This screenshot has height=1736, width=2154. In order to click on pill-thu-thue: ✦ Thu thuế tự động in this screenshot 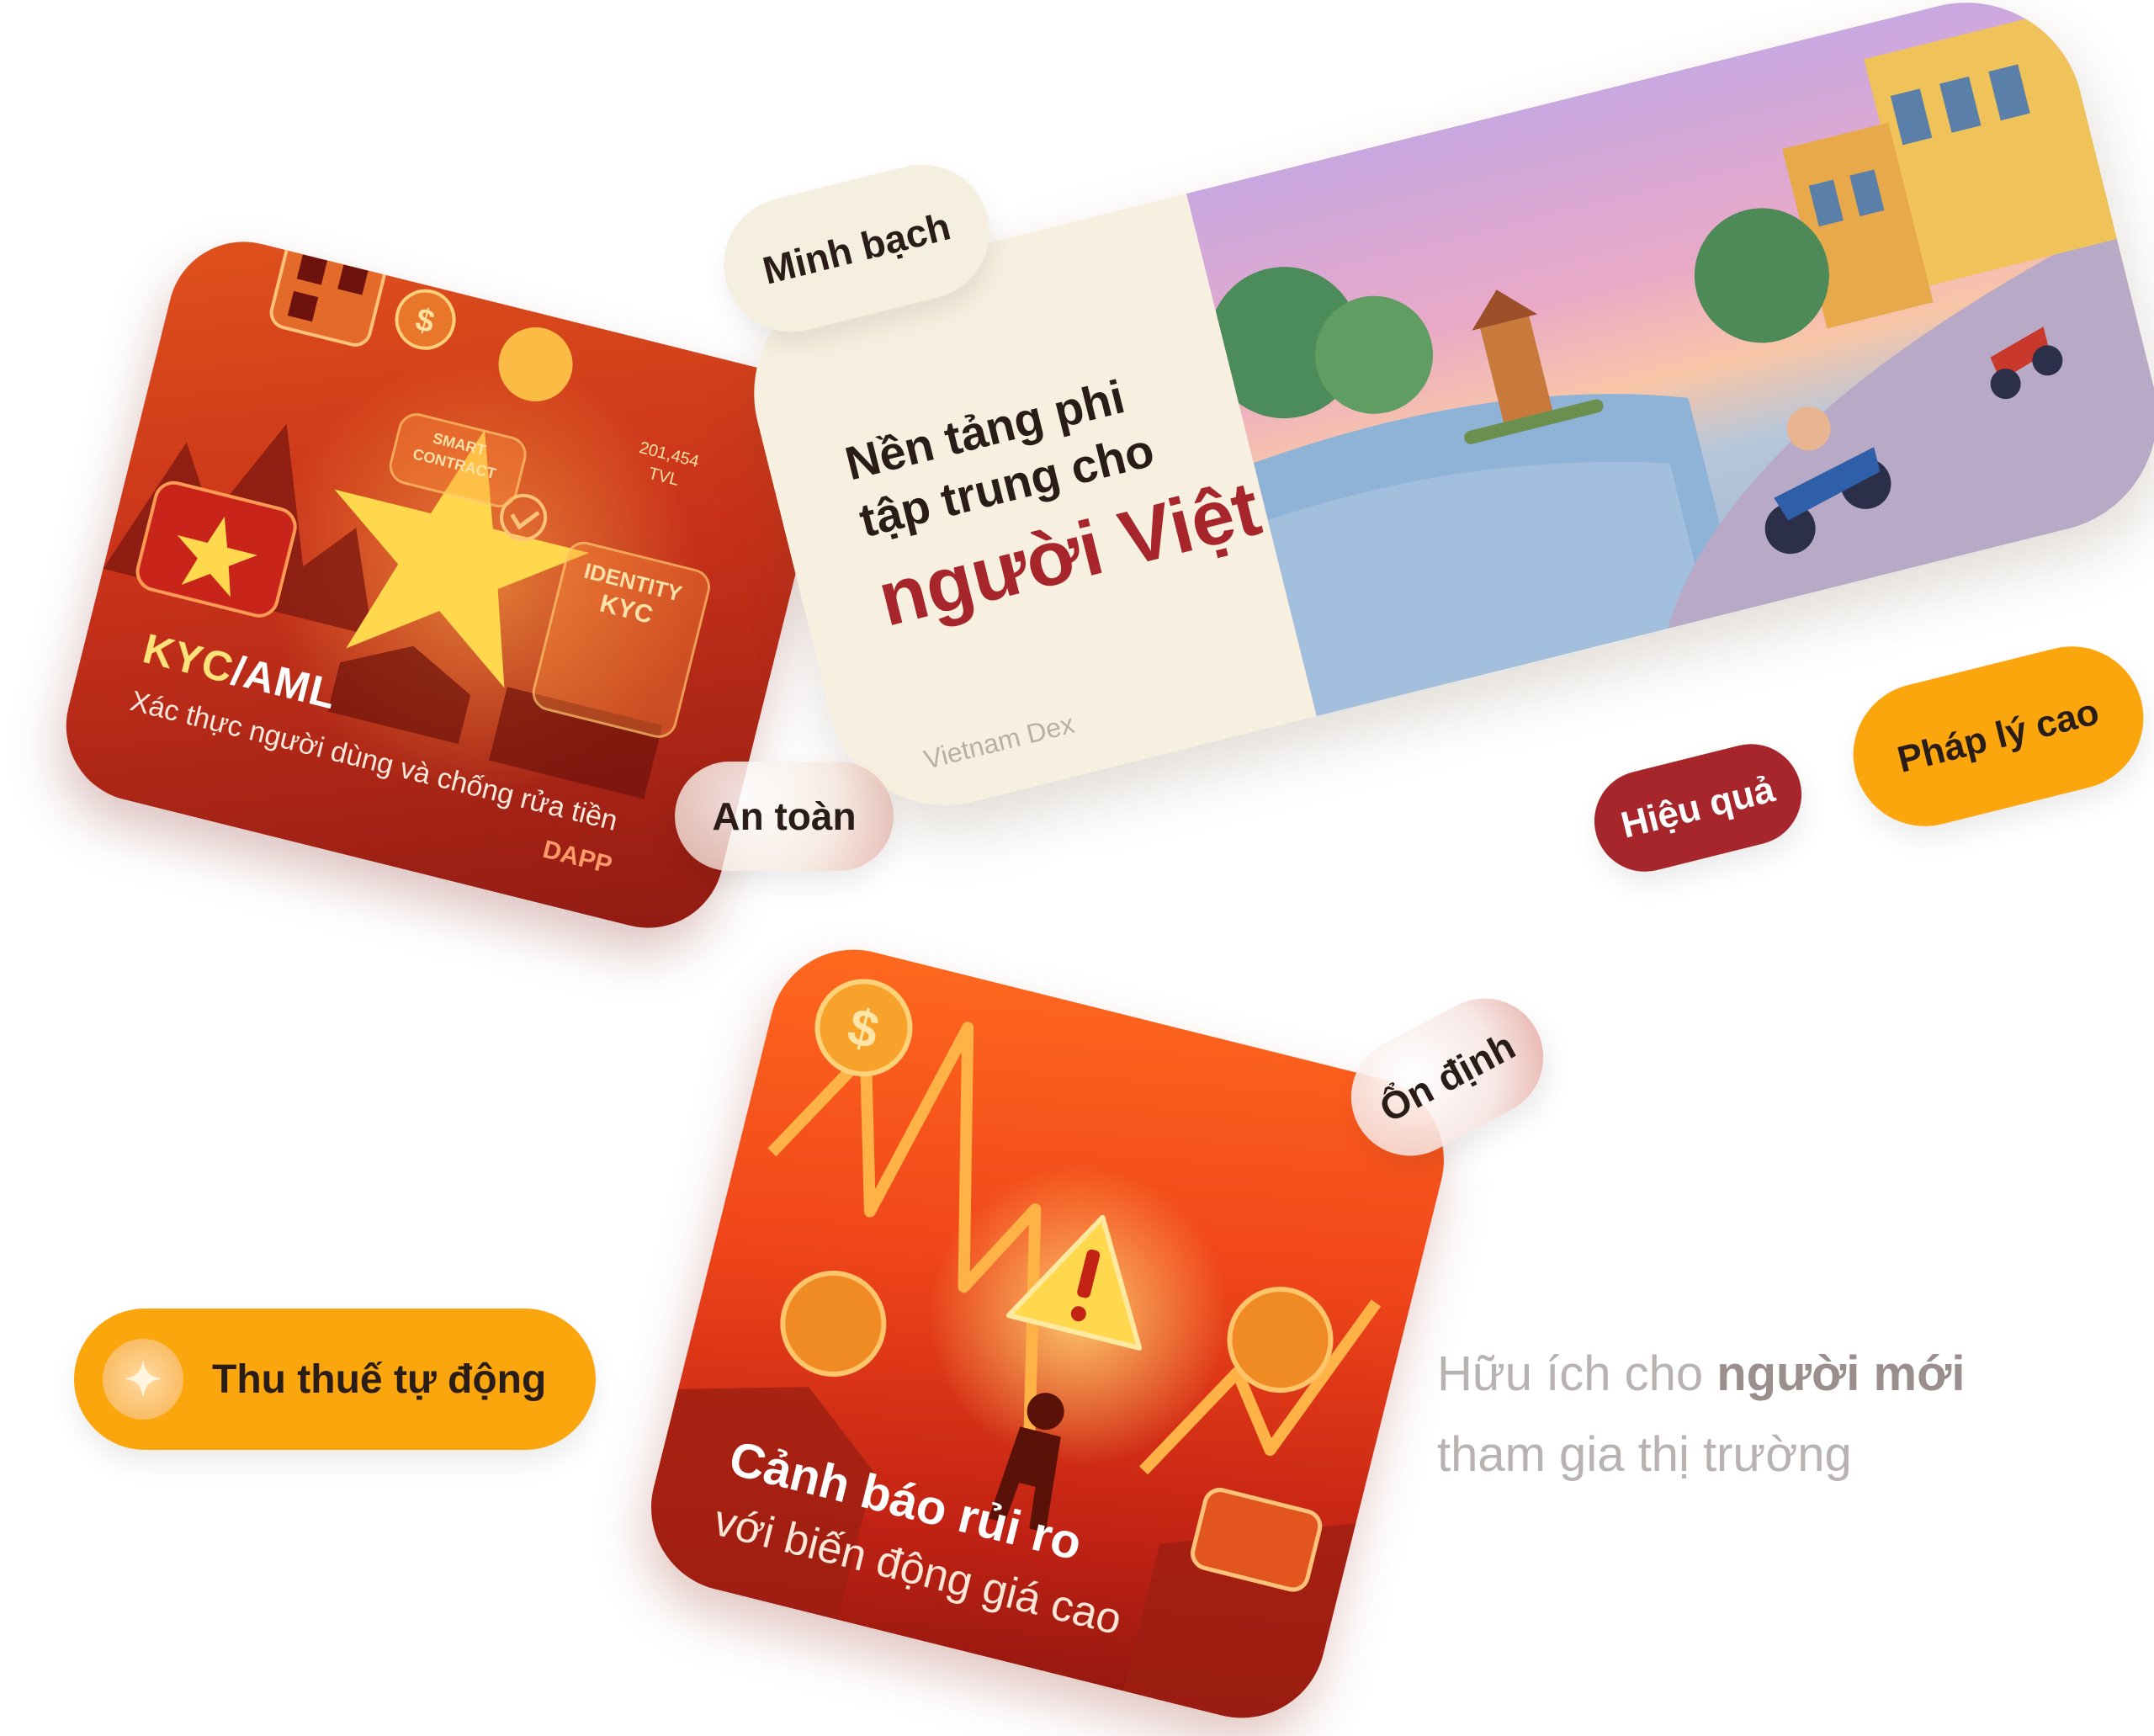, I will do `click(335, 1379)`.